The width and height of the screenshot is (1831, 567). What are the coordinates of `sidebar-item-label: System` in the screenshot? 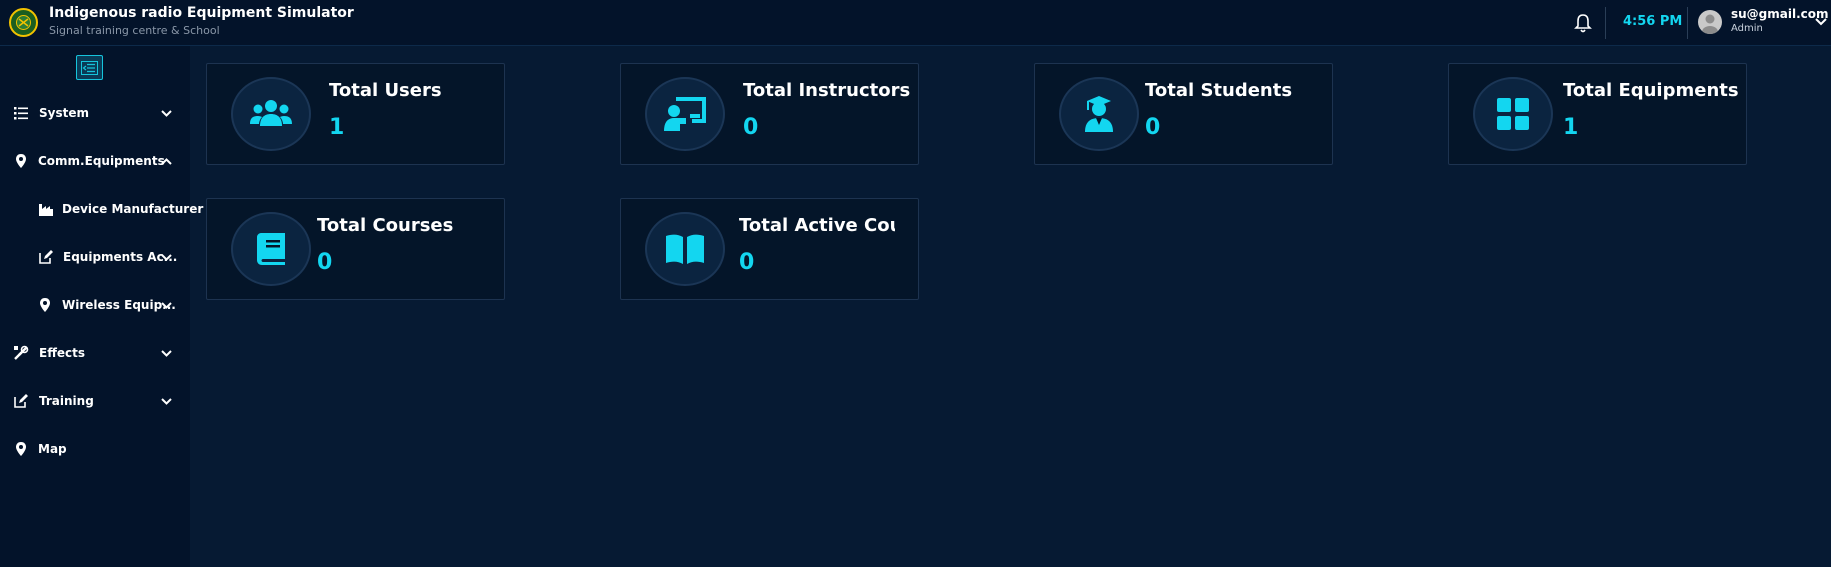 It's located at (64, 113).